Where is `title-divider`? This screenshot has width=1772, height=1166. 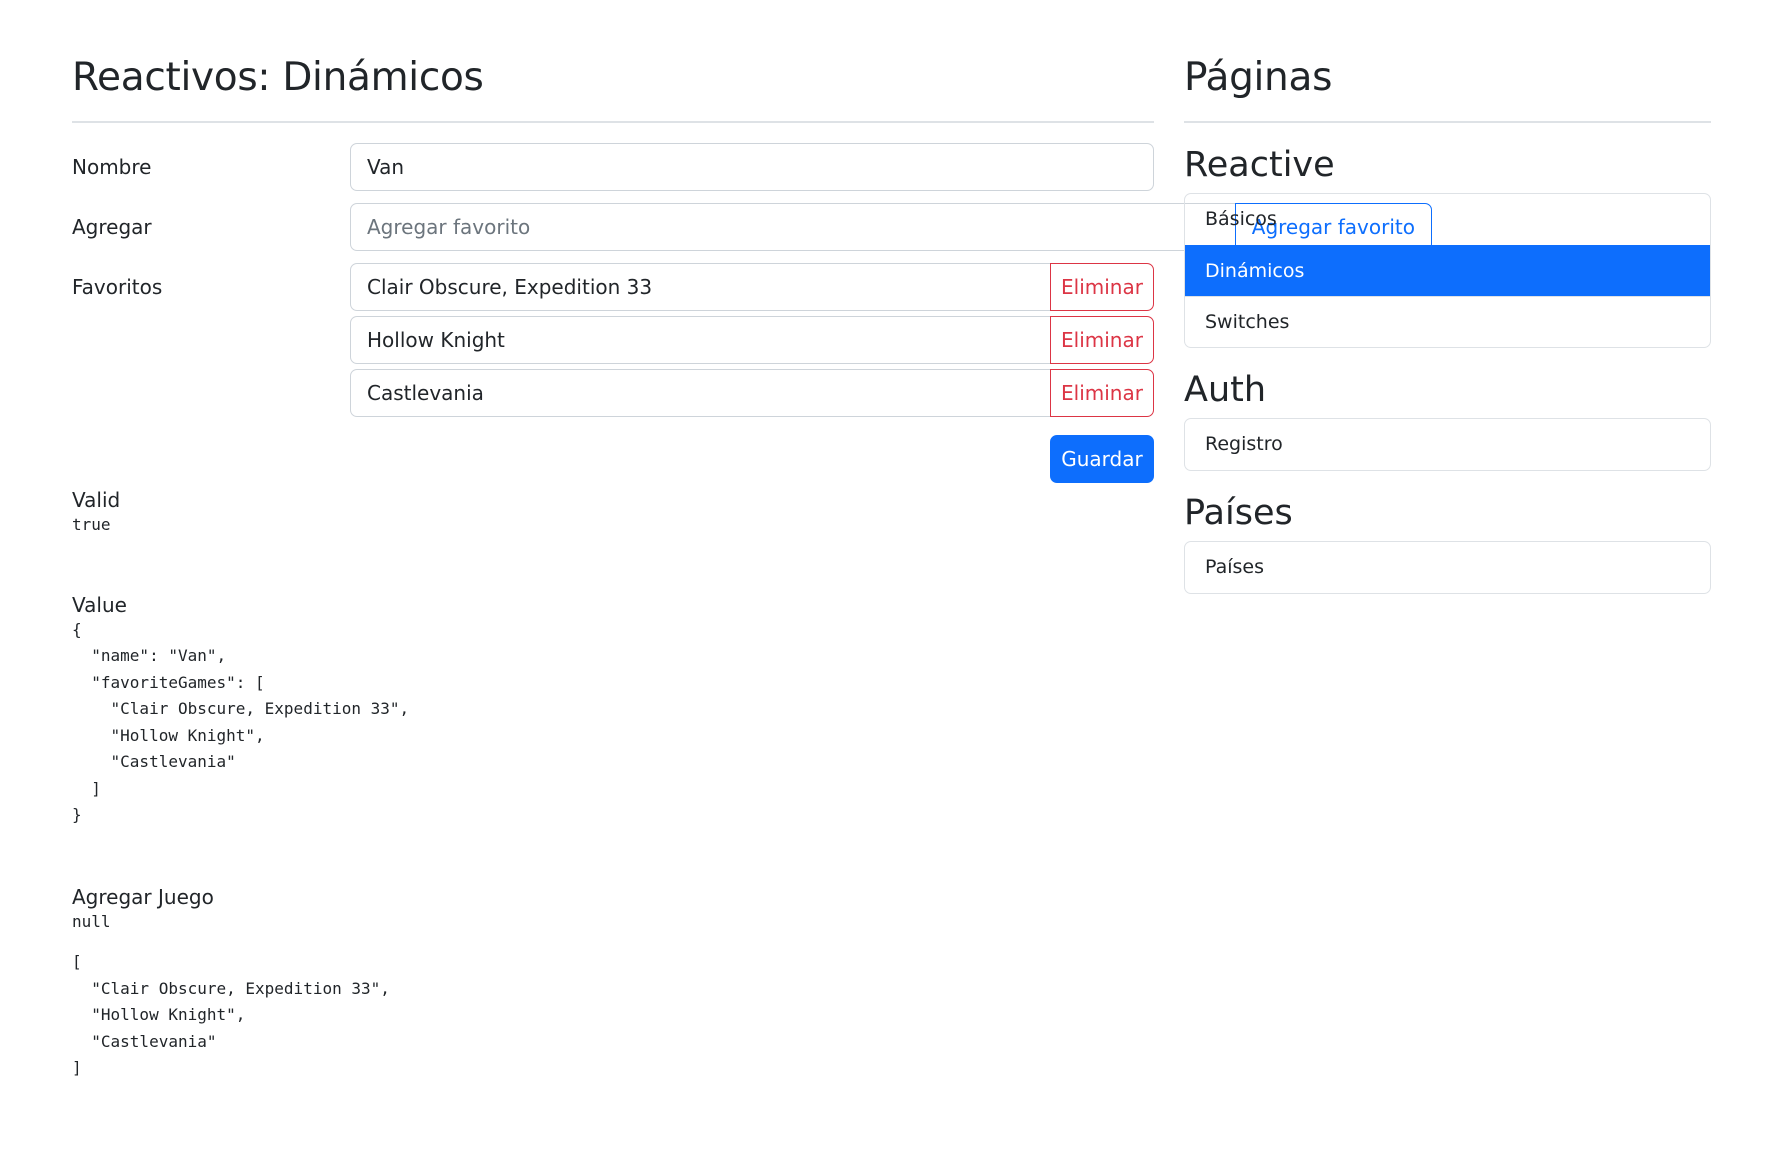
title-divider is located at coordinates (613, 122).